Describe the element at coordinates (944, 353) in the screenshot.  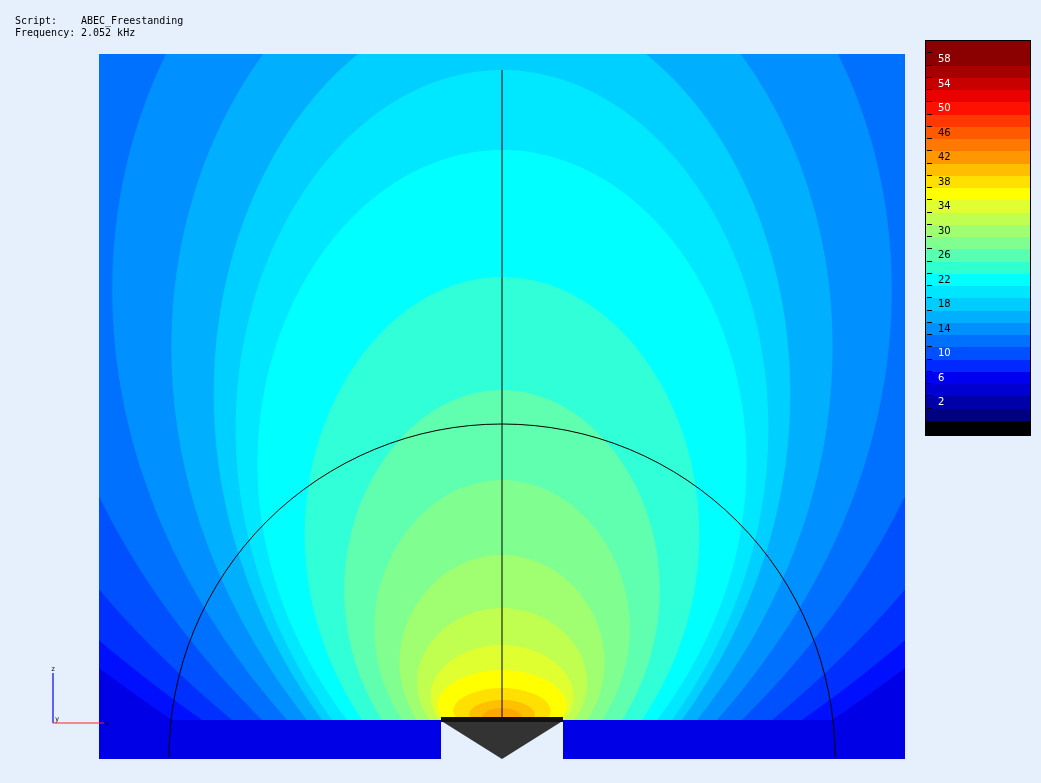
I see `scale-label: 10` at that location.